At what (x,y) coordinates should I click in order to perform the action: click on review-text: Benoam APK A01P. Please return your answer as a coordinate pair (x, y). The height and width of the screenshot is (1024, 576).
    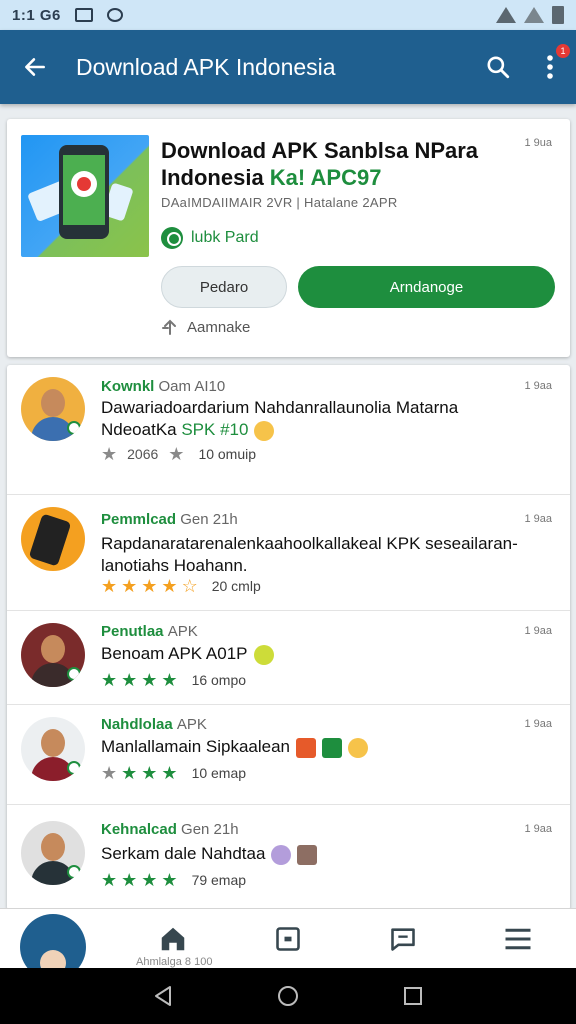
    Looking at the image, I should click on (323, 654).